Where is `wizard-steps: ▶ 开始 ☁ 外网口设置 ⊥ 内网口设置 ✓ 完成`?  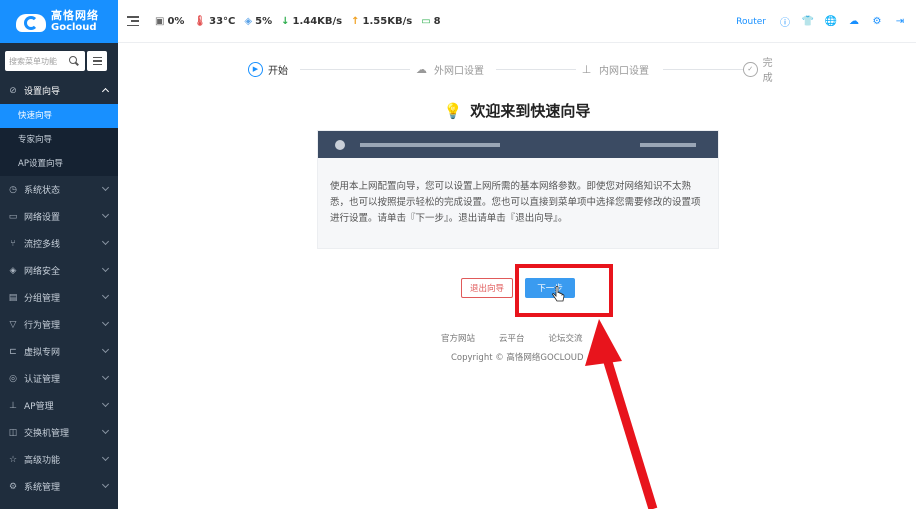
wizard-steps: ▶ 开始 ☁ 外网口设置 ⊥ 内网口设置 ✓ 完成 is located at coordinates (518, 71).